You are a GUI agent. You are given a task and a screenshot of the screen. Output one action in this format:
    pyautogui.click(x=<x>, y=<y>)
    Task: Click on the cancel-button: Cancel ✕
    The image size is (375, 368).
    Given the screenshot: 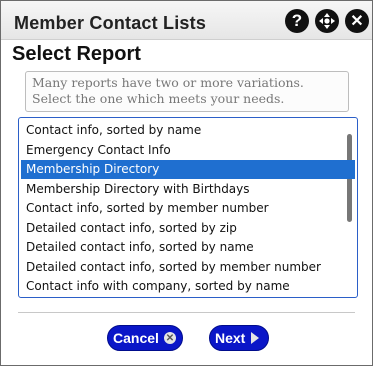 What is the action you would take?
    pyautogui.click(x=145, y=338)
    